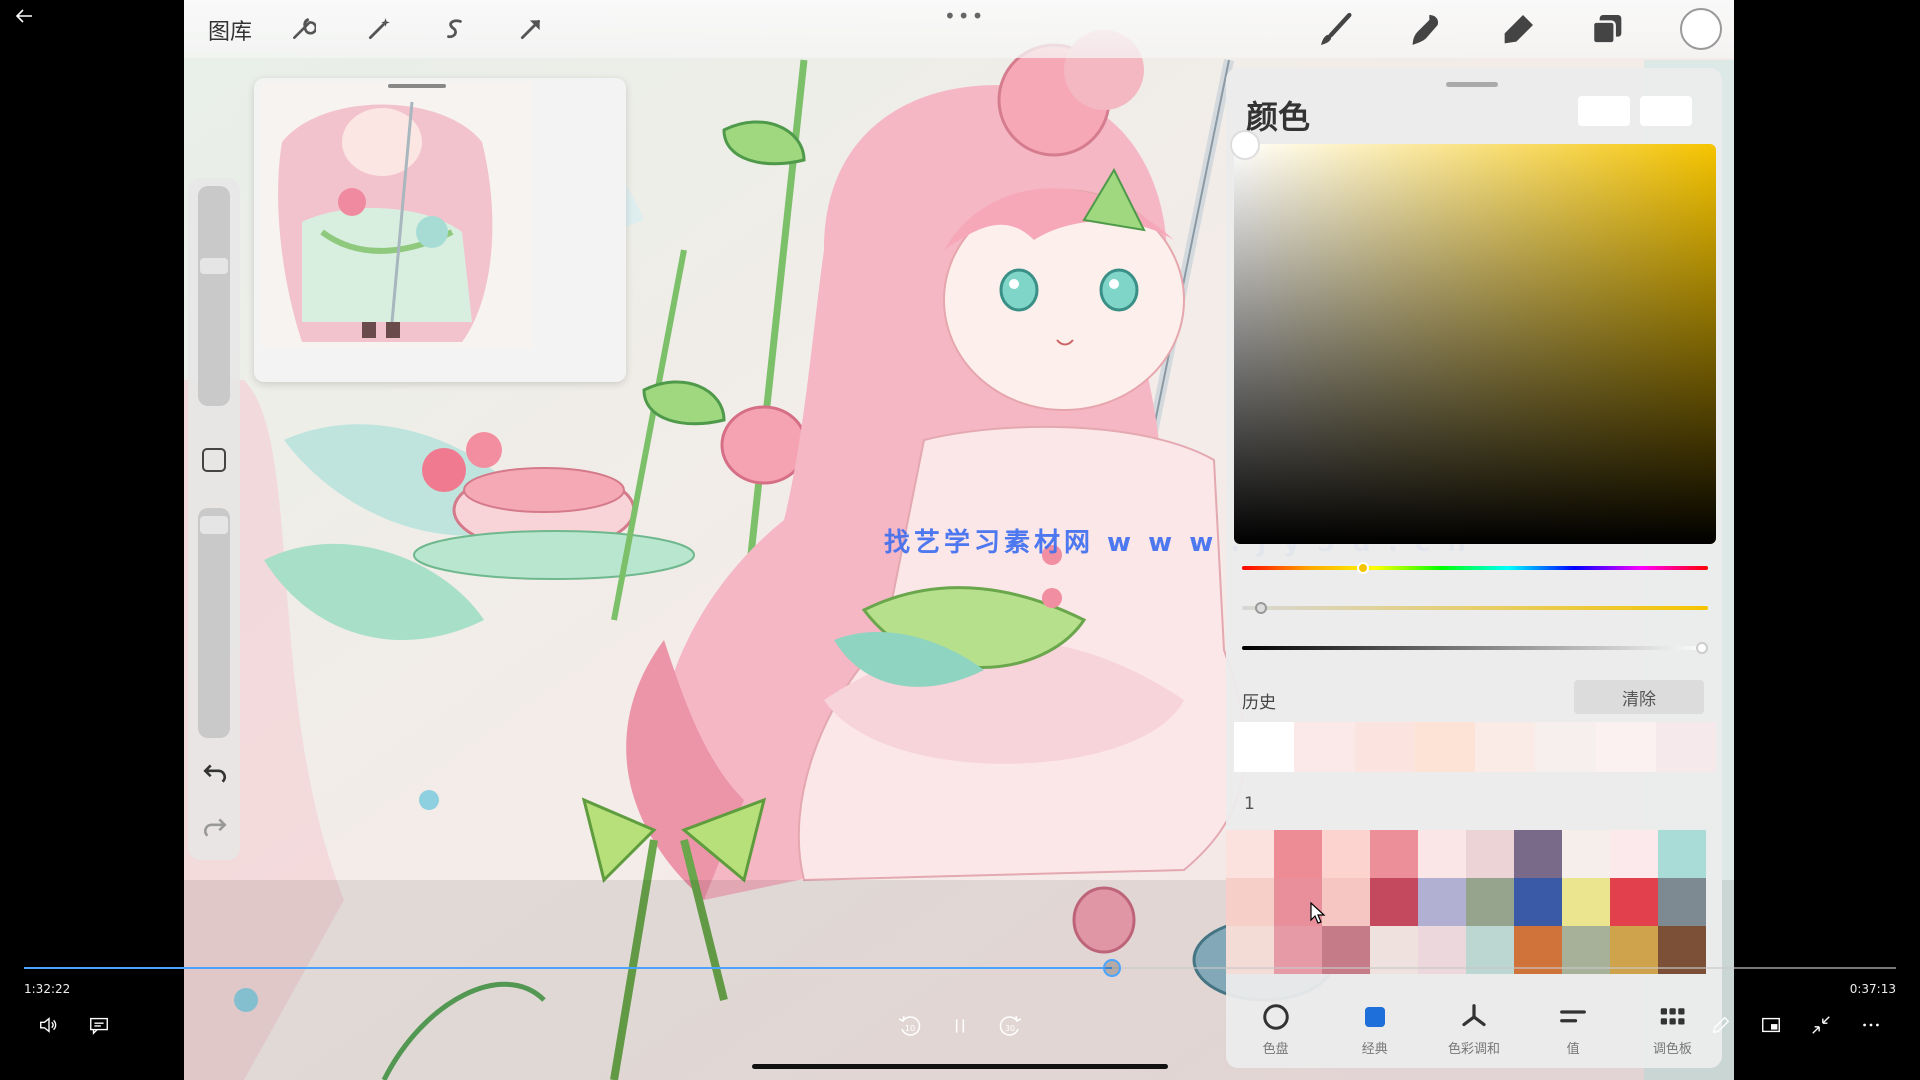 The height and width of the screenshot is (1080, 1920). What do you see at coordinates (1871, 1025) in the screenshot?
I see `more-options-icon` at bounding box center [1871, 1025].